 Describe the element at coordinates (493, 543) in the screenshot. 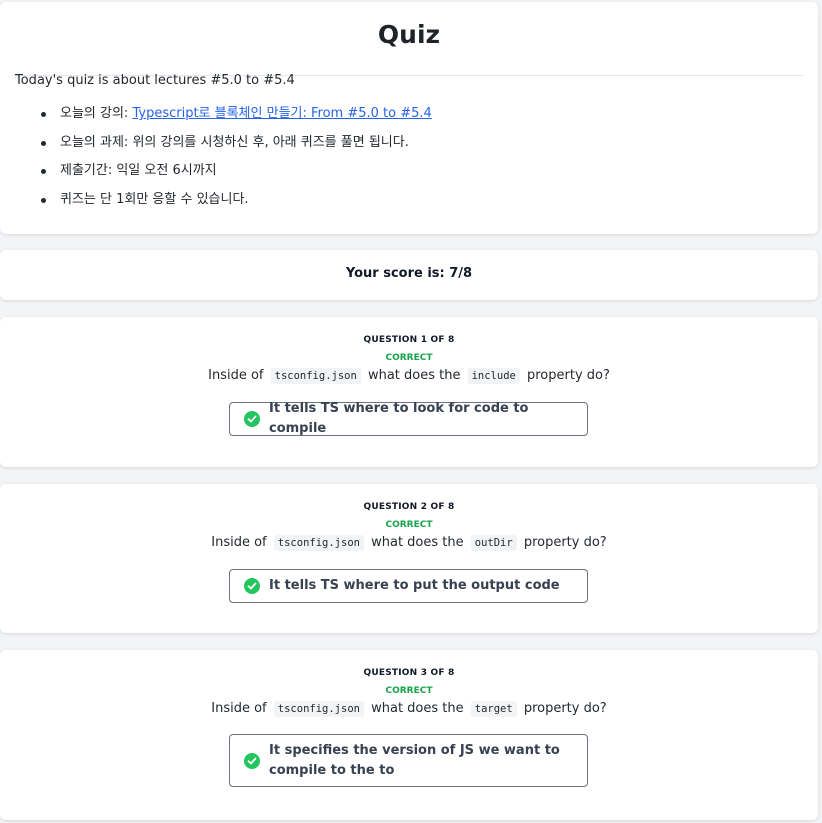

I see `code-snippet: outDir` at that location.